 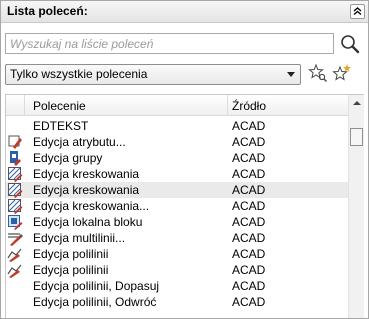 I want to click on collapse-button, so click(x=357, y=11).